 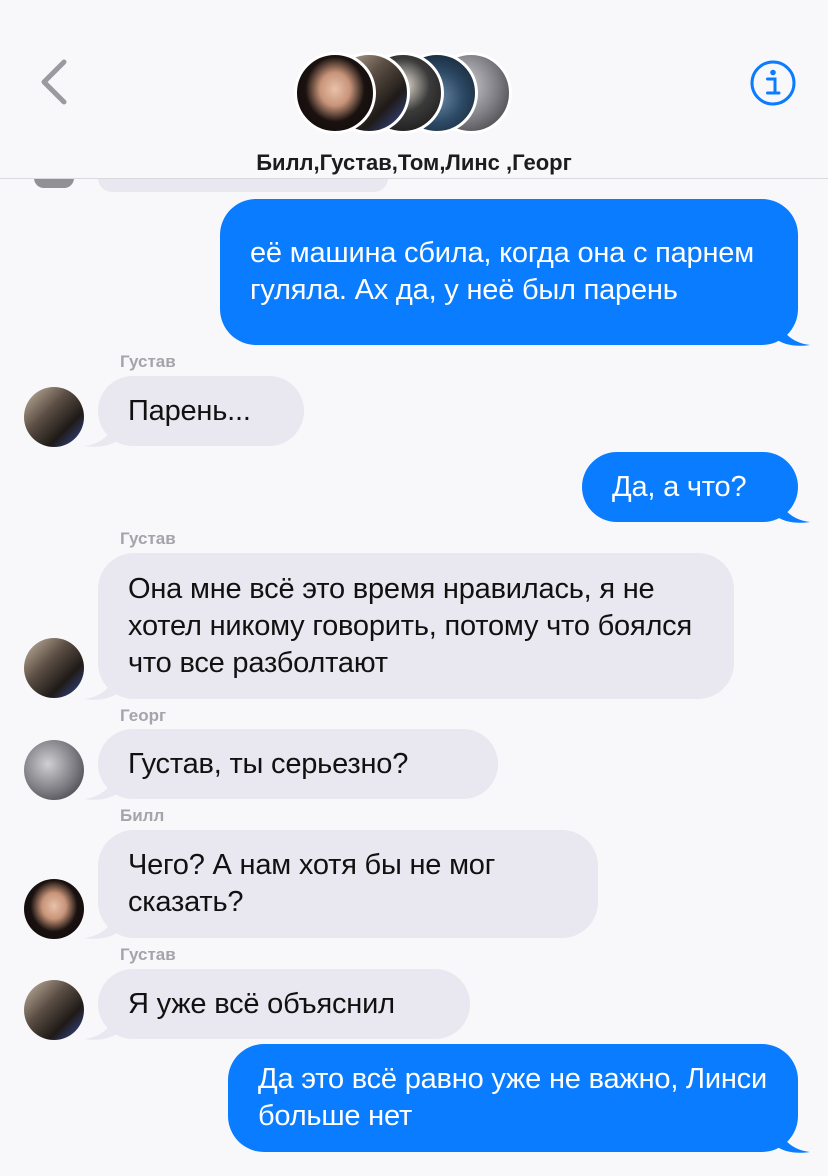 What do you see at coordinates (54, 770) in the screenshot?
I see `avatar-georg` at bounding box center [54, 770].